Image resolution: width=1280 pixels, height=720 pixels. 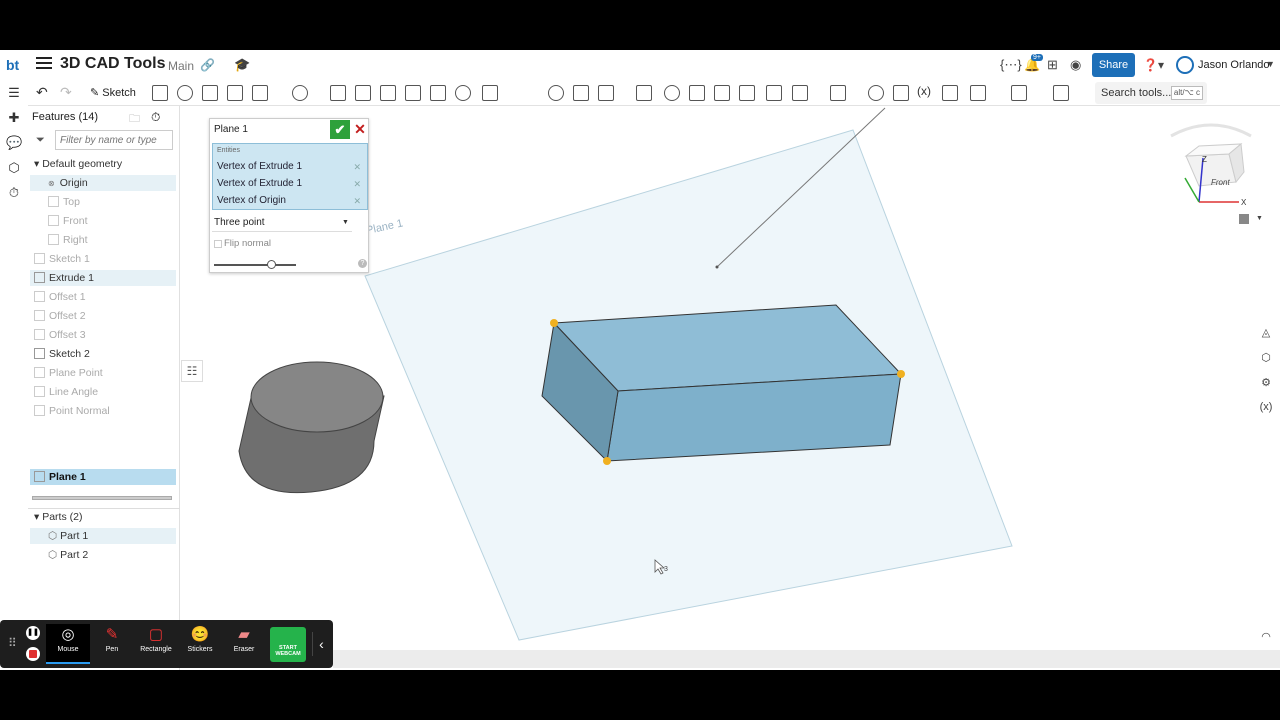 I want to click on thicken-tool-icon, so click(x=260, y=93).